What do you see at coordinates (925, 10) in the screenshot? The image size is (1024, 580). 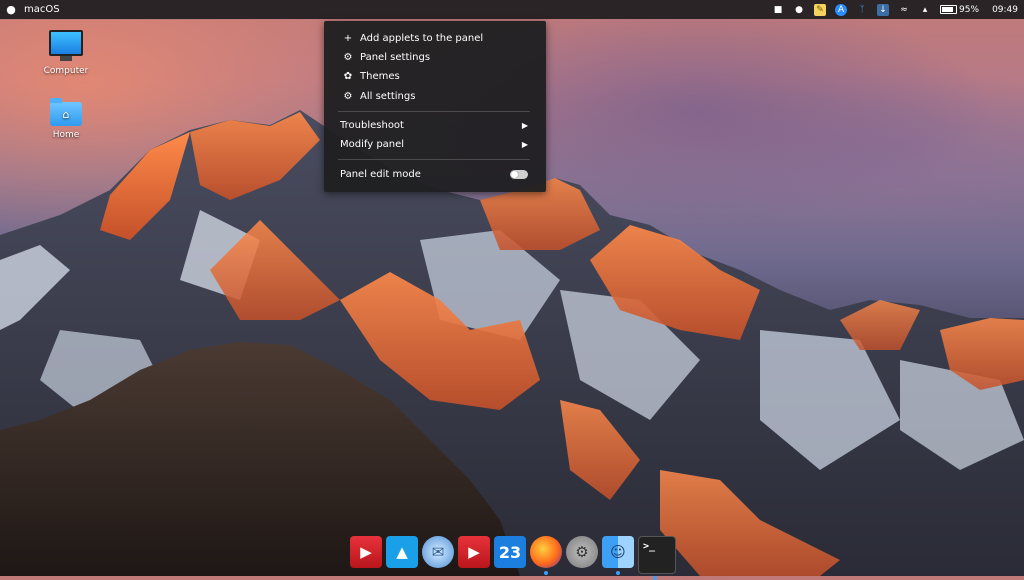 I see `volume-icon: ▴` at bounding box center [925, 10].